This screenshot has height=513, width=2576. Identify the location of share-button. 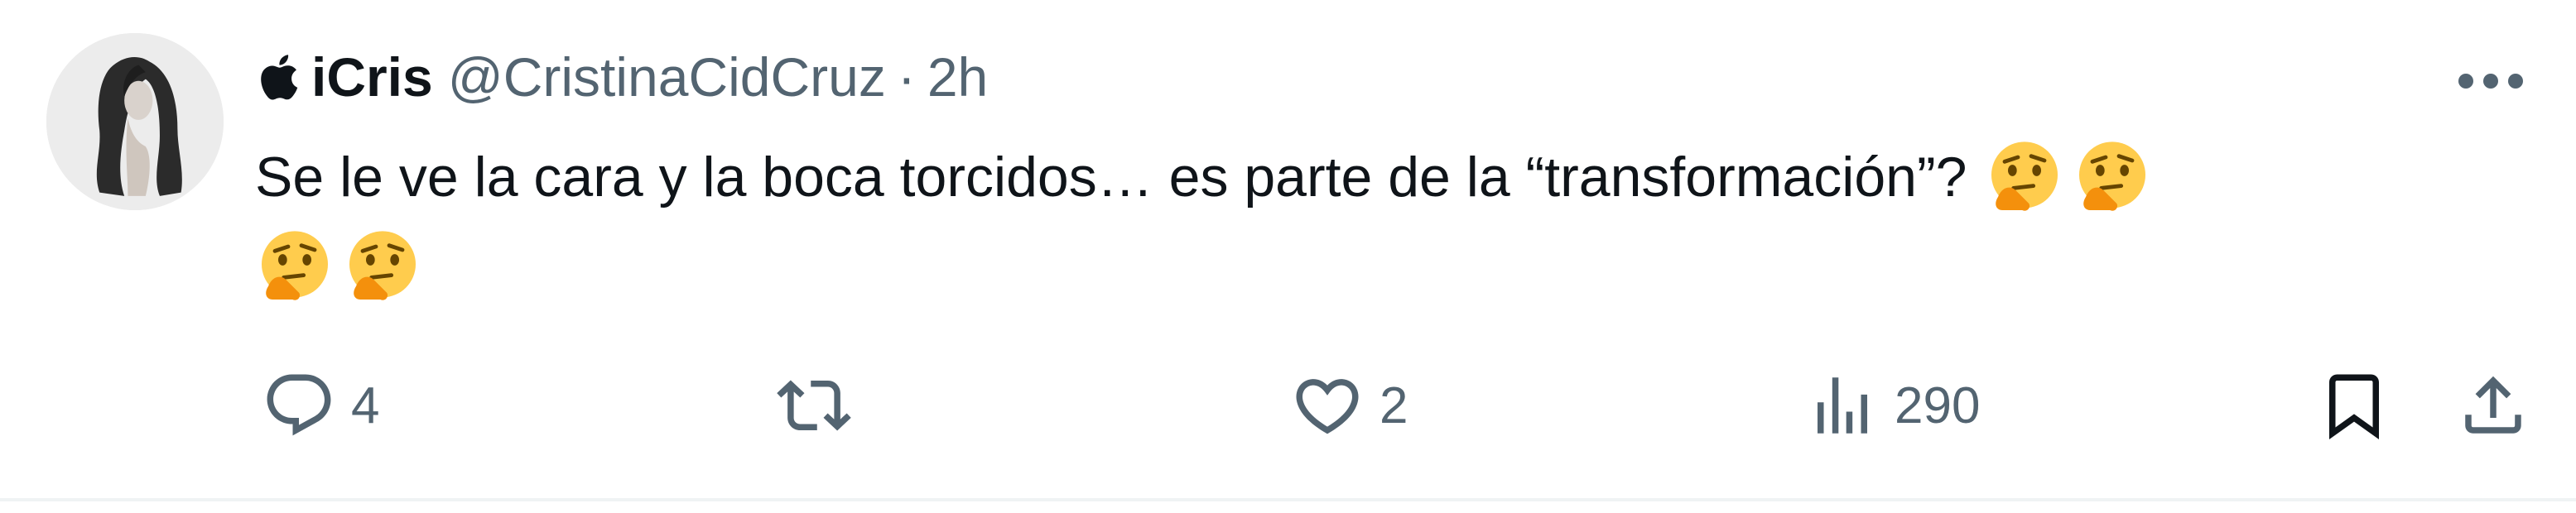
(2493, 405).